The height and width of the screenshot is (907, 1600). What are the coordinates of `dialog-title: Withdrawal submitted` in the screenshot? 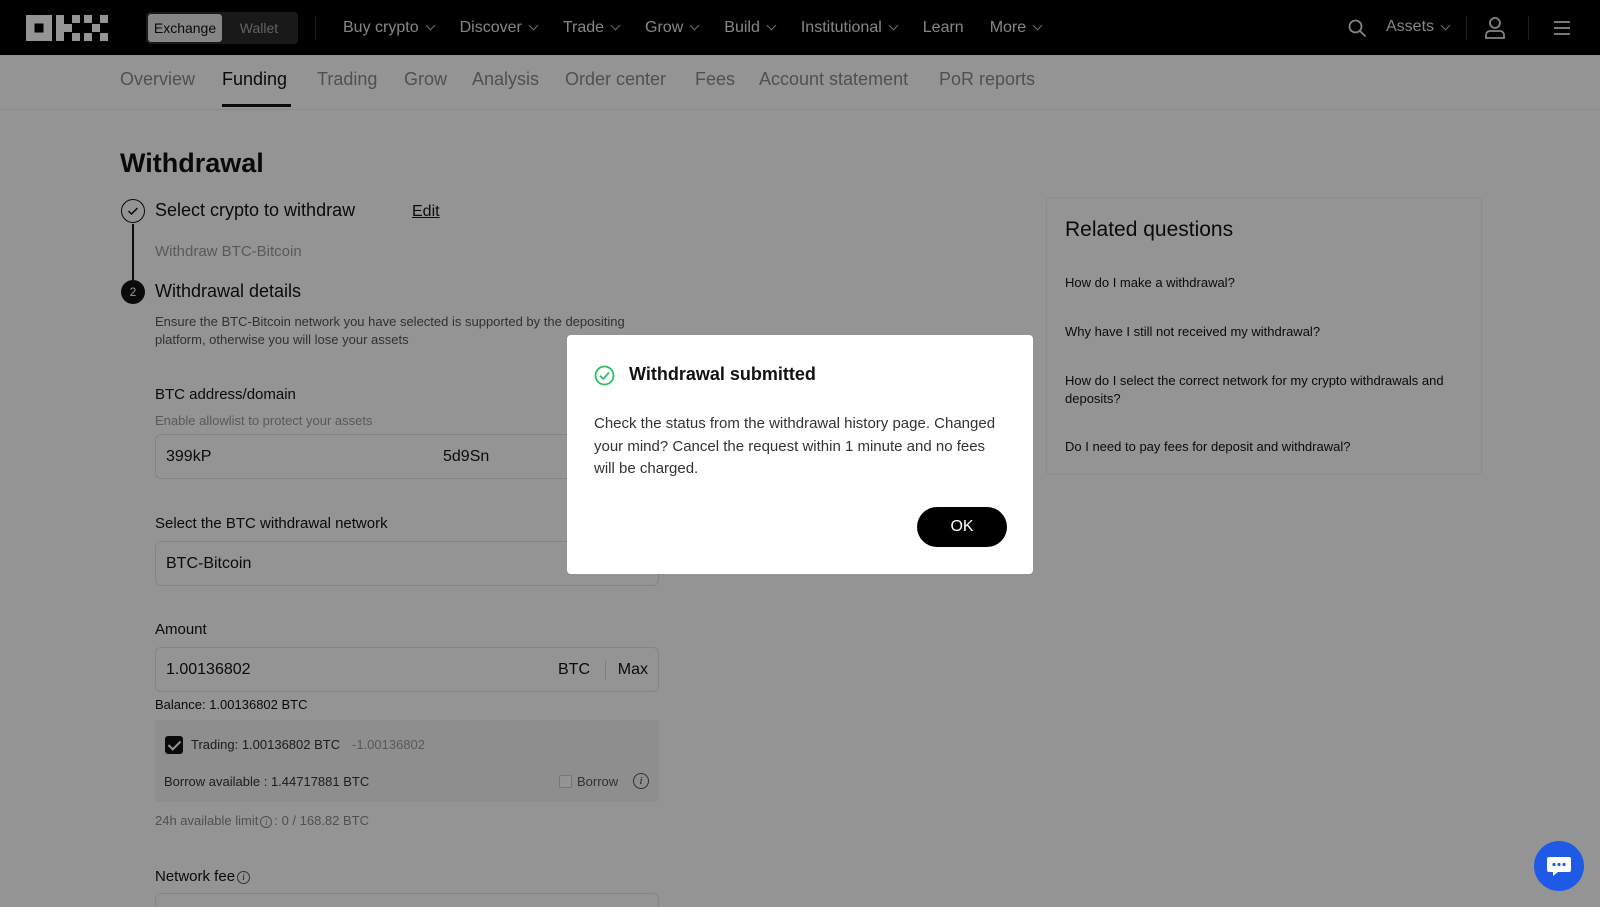 It's located at (722, 374).